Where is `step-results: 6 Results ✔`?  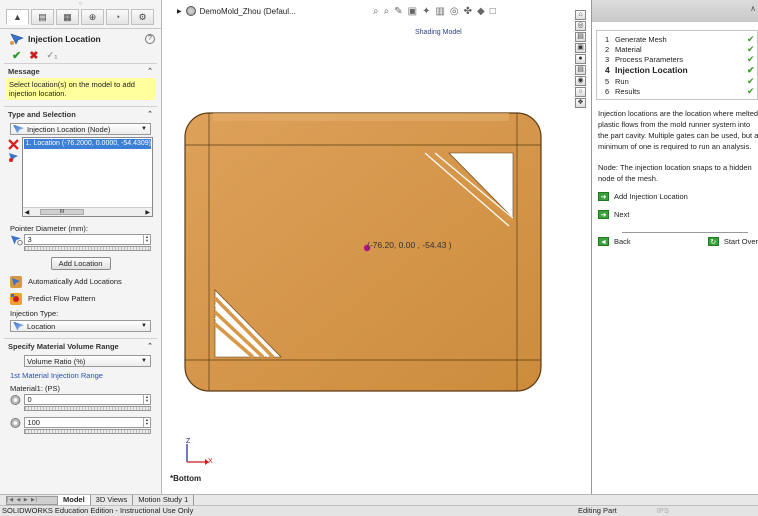 step-results: 6 Results ✔ is located at coordinates (681, 91).